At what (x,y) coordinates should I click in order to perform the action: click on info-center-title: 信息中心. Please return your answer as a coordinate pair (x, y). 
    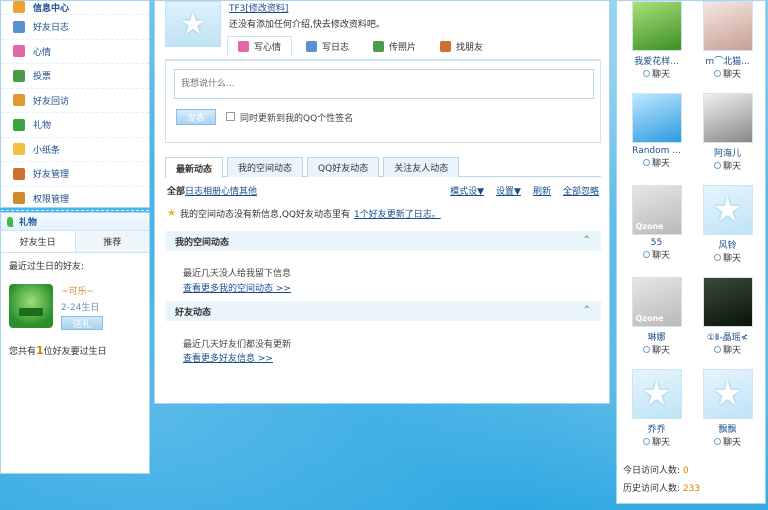
    Looking at the image, I should click on (75, 8).